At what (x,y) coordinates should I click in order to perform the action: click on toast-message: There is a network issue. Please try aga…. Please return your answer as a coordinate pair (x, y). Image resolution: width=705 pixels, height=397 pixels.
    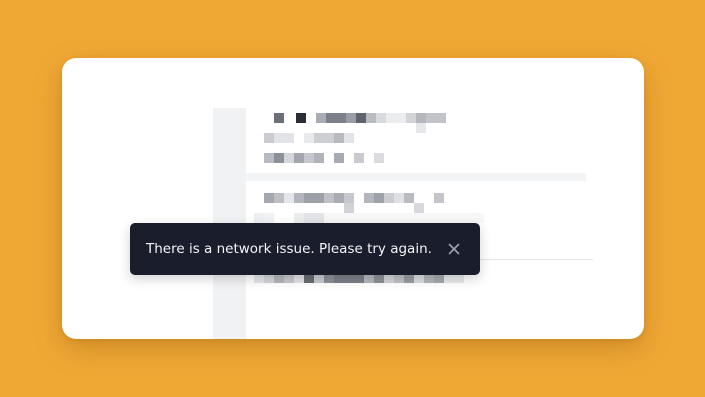
    Looking at the image, I should click on (289, 249).